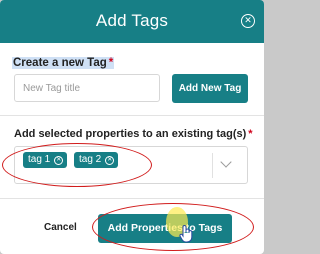  What do you see at coordinates (210, 88) in the screenshot?
I see `add-new-tag-button: Add New Tag` at bounding box center [210, 88].